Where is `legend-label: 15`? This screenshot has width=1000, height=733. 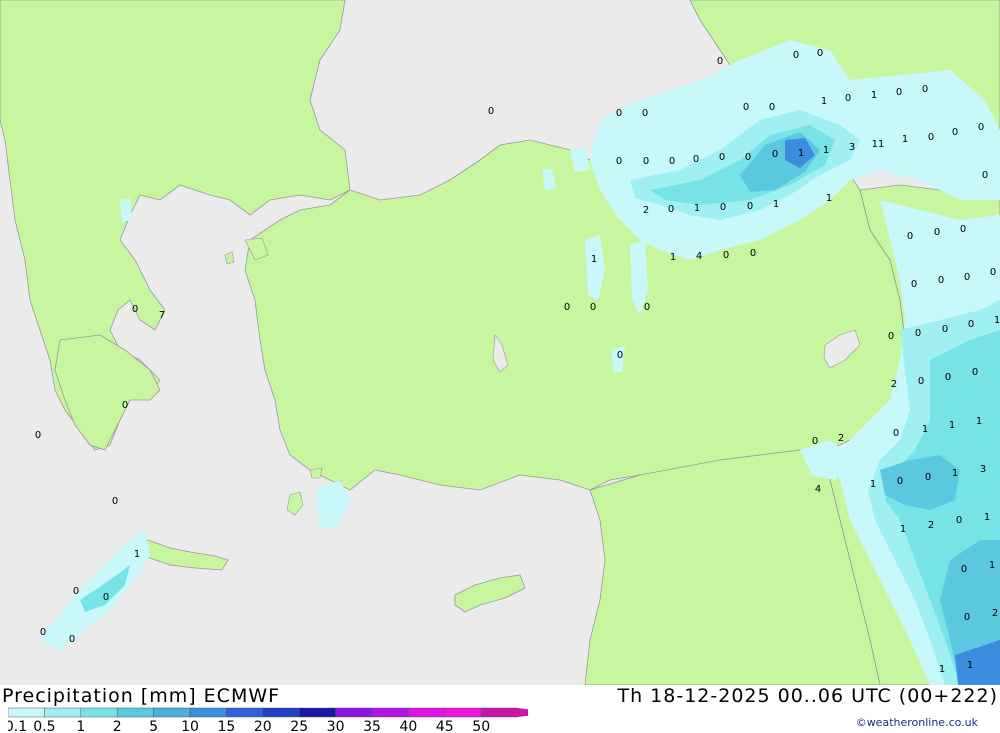
legend-label: 15 is located at coordinates (226, 726).